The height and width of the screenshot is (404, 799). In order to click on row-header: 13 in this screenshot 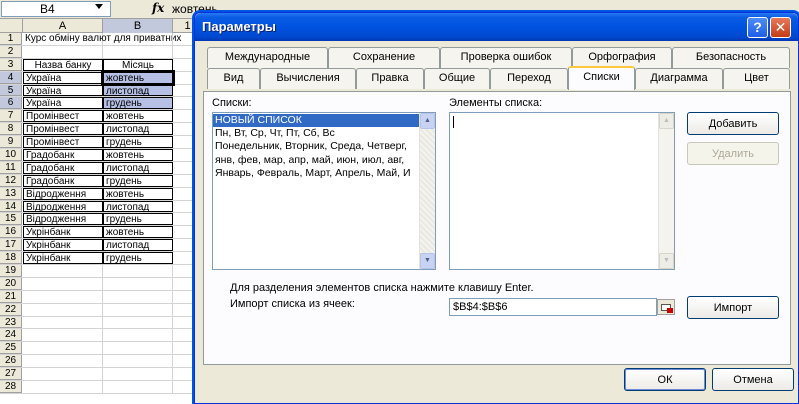, I will do `click(11, 193)`.